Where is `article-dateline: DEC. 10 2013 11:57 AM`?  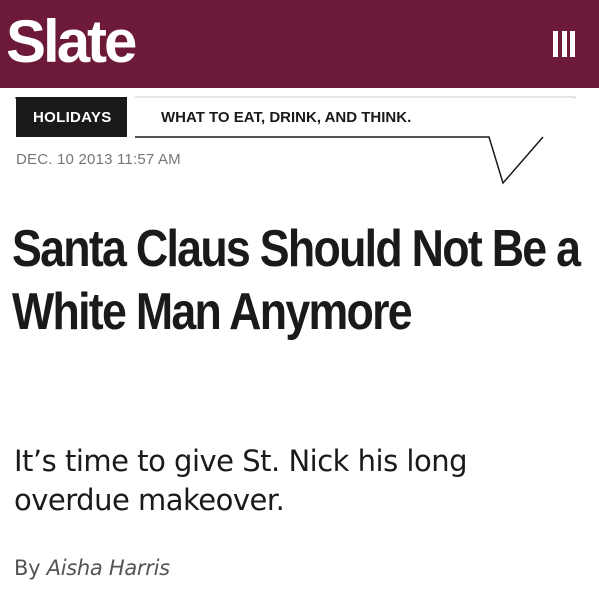
article-dateline: DEC. 10 2013 11:57 AM is located at coordinates (98, 159).